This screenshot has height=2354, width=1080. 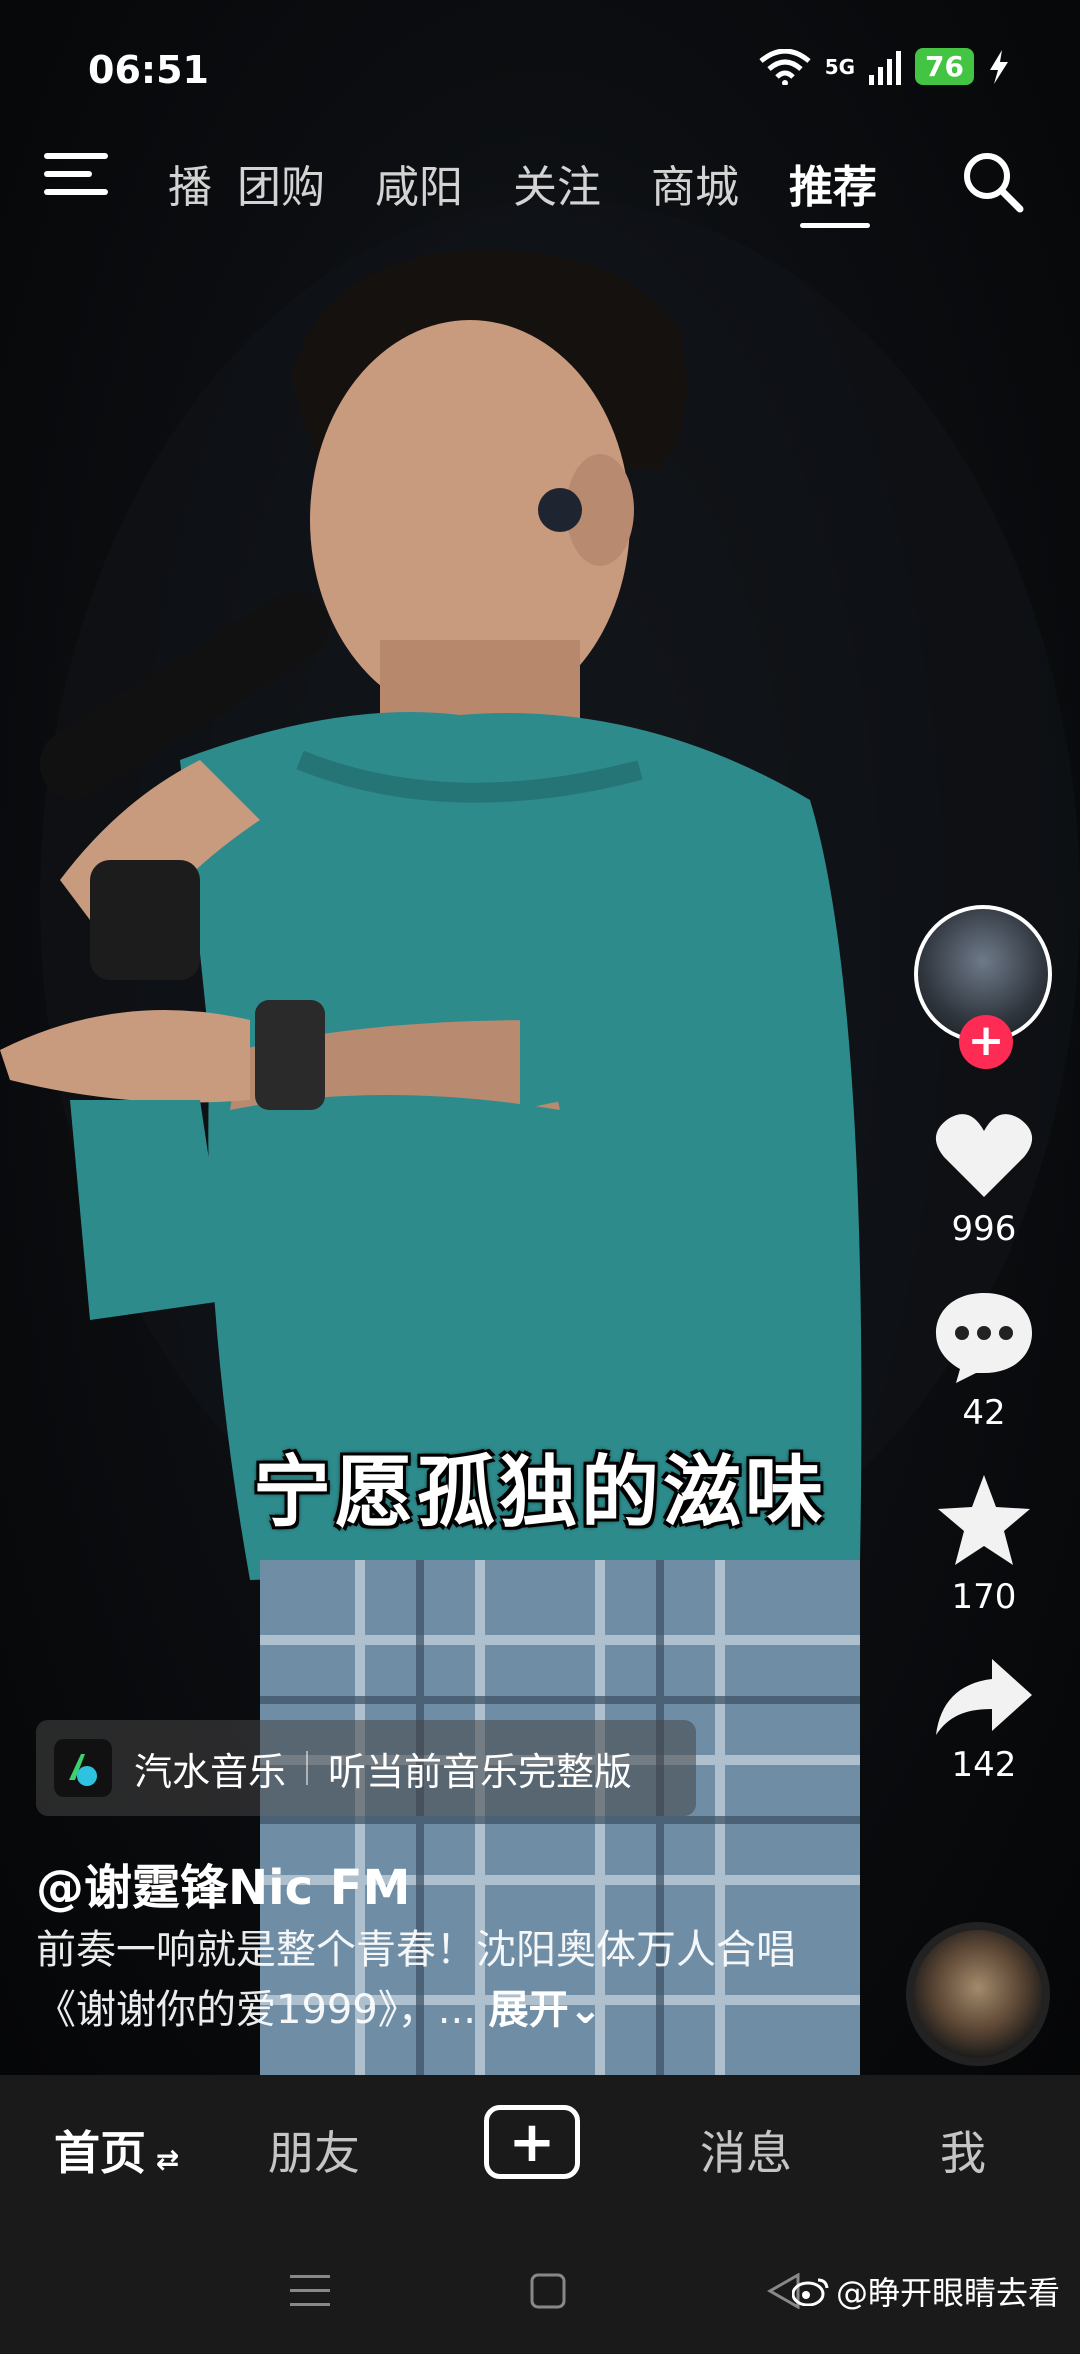 What do you see at coordinates (978, 1994) in the screenshot?
I see `music-disc-icon` at bounding box center [978, 1994].